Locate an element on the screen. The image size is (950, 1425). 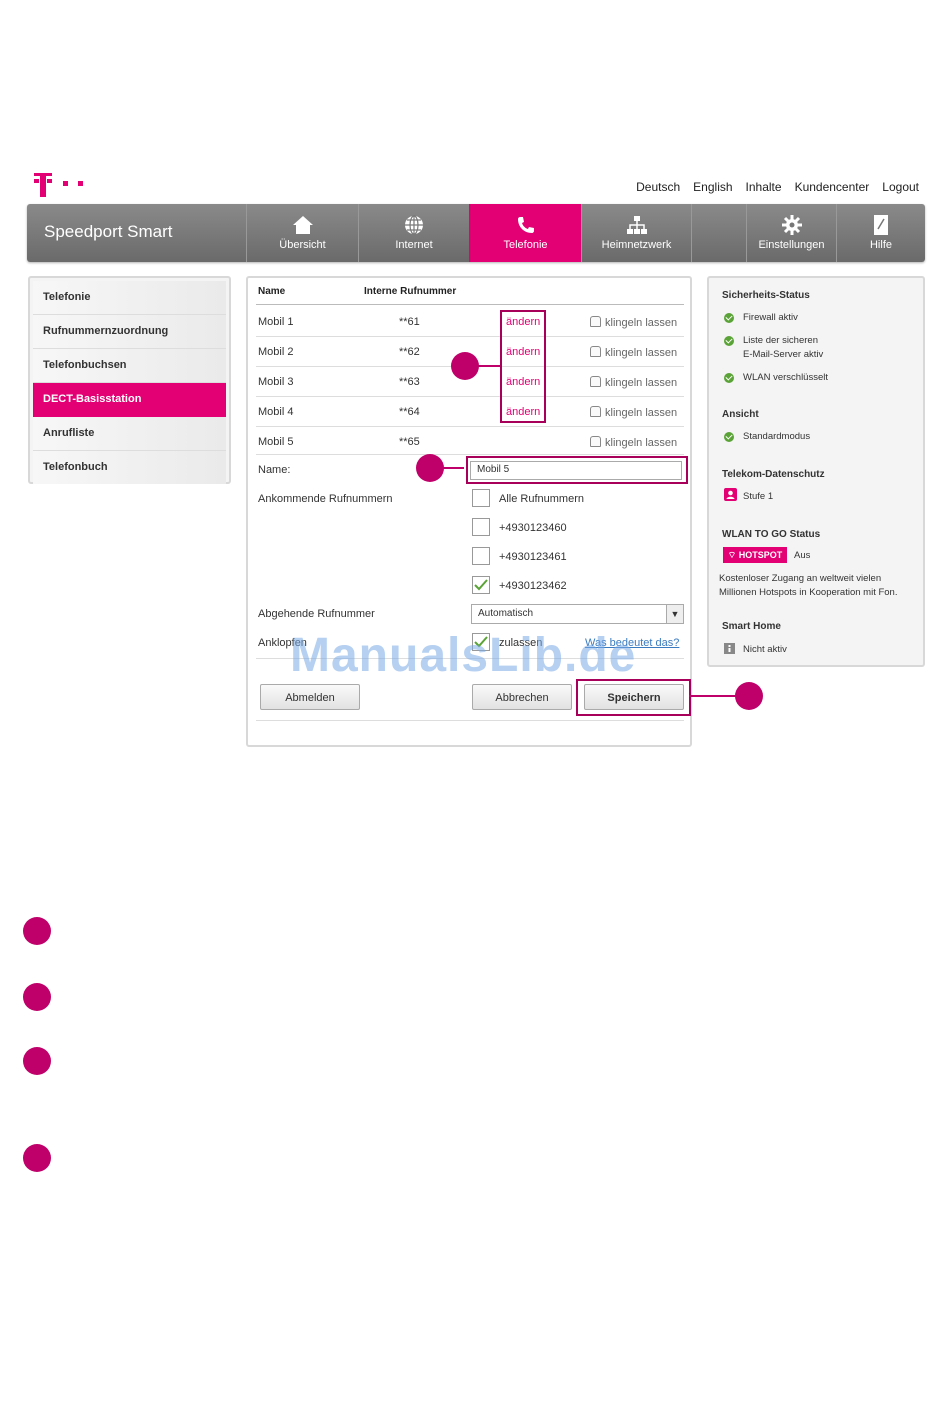
wifi-icon: ⌔ is located at coordinates (733, 555).